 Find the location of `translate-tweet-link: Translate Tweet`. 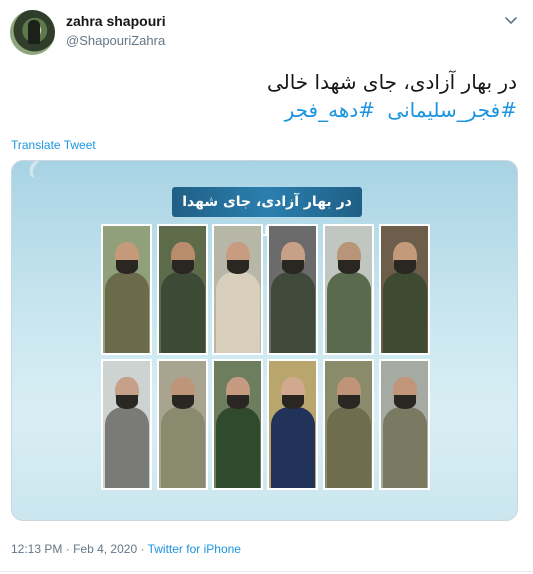

translate-tweet-link: Translate Tweet is located at coordinates (53, 145).